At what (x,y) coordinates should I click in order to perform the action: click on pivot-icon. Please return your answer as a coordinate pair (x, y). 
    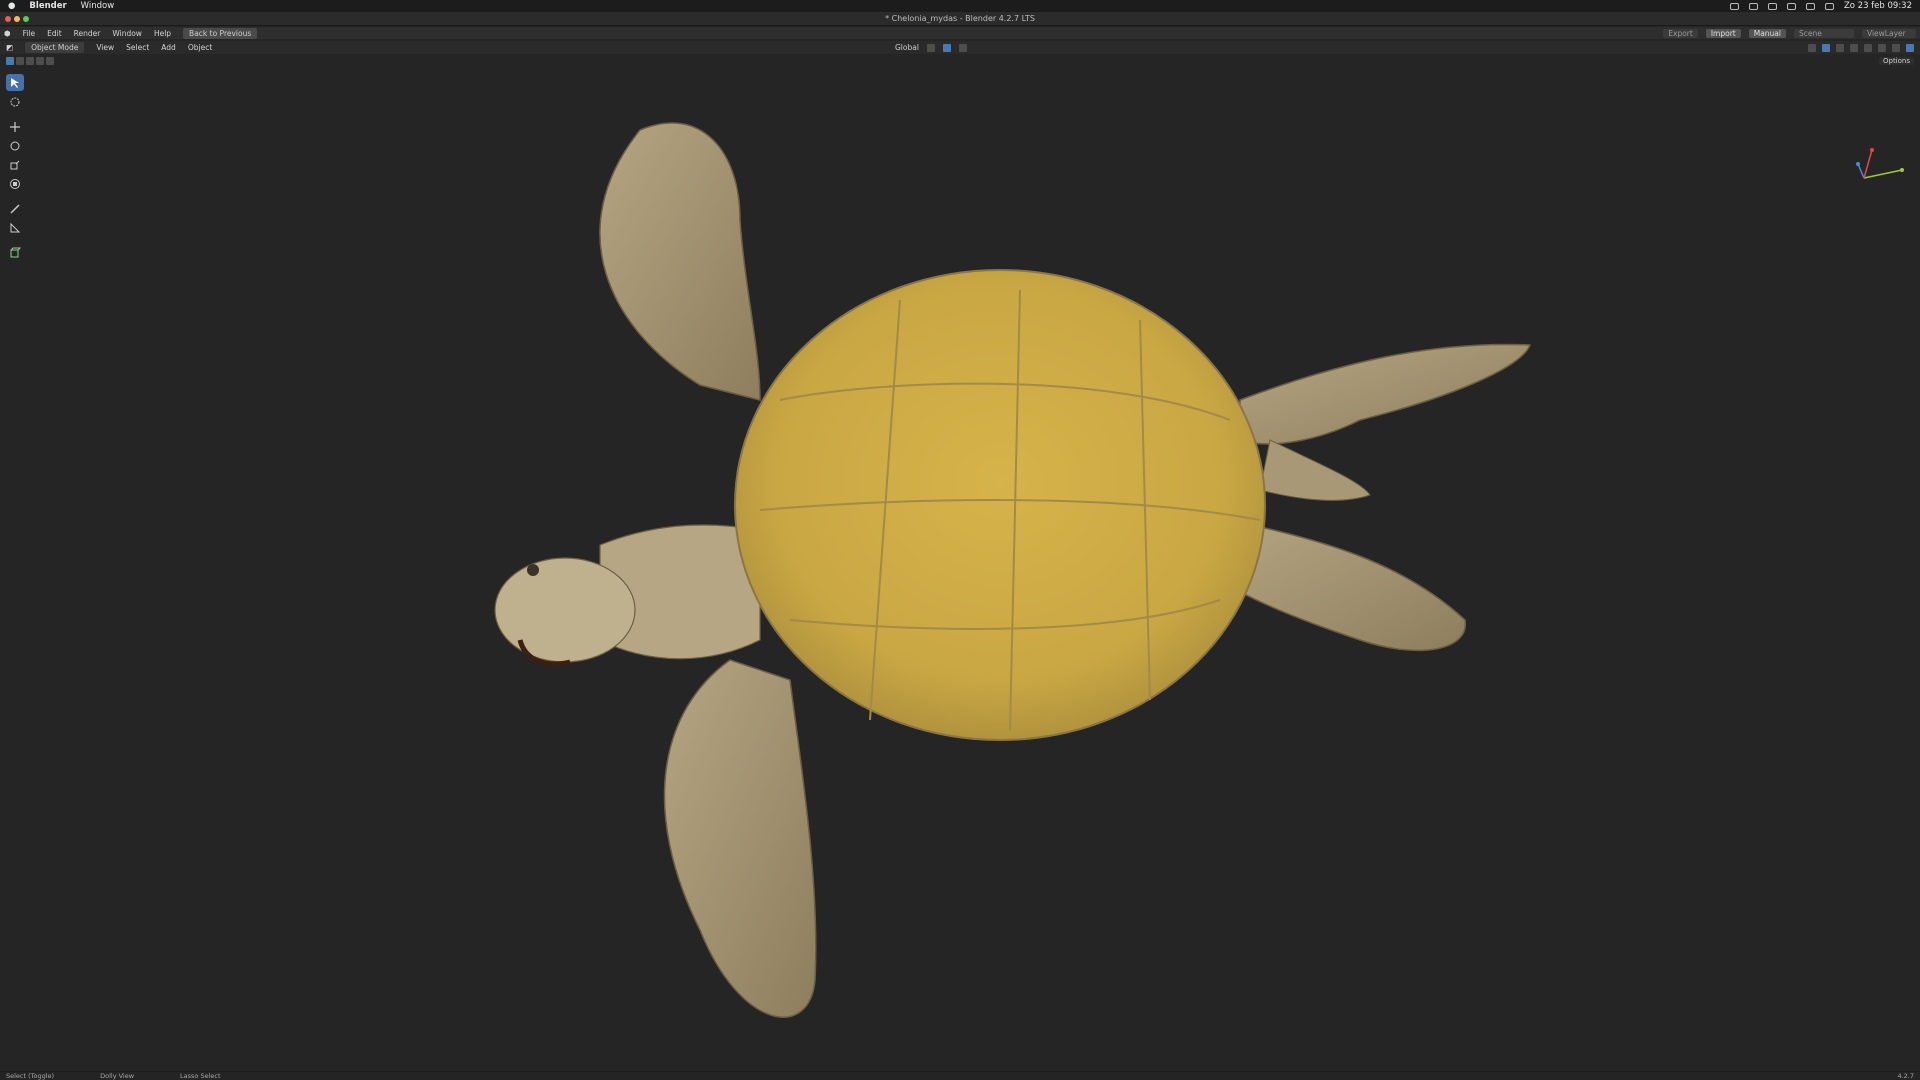
    Looking at the image, I should click on (930, 47).